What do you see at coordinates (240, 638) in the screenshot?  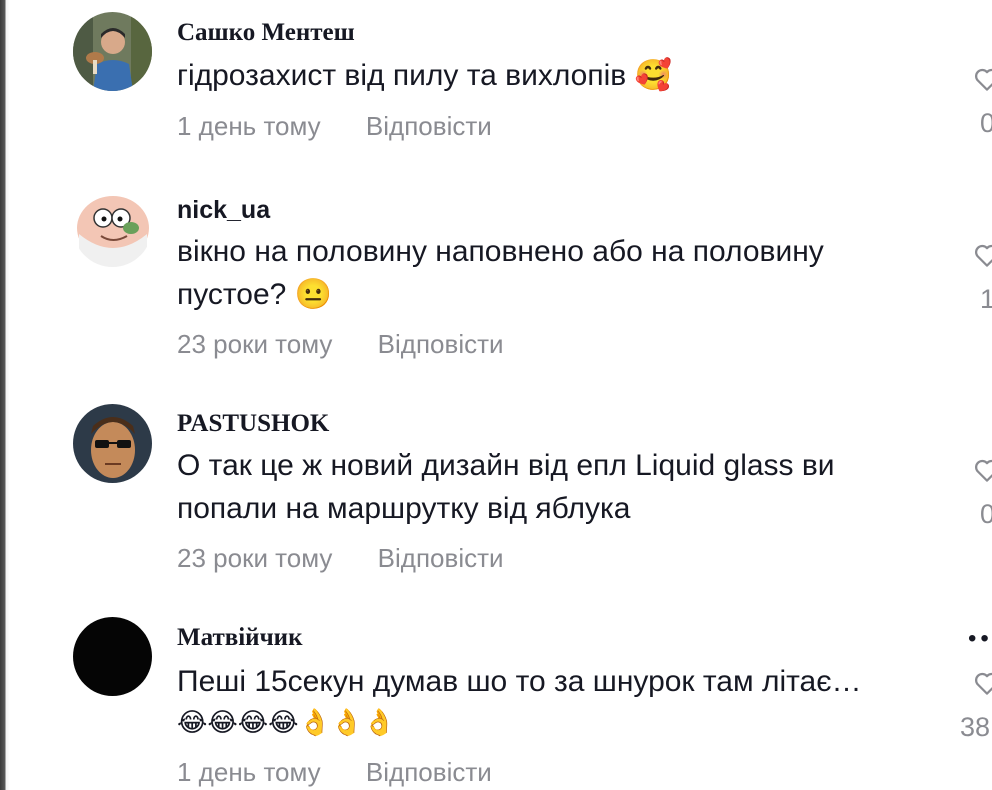 I see `comment-username: Матвійчик` at bounding box center [240, 638].